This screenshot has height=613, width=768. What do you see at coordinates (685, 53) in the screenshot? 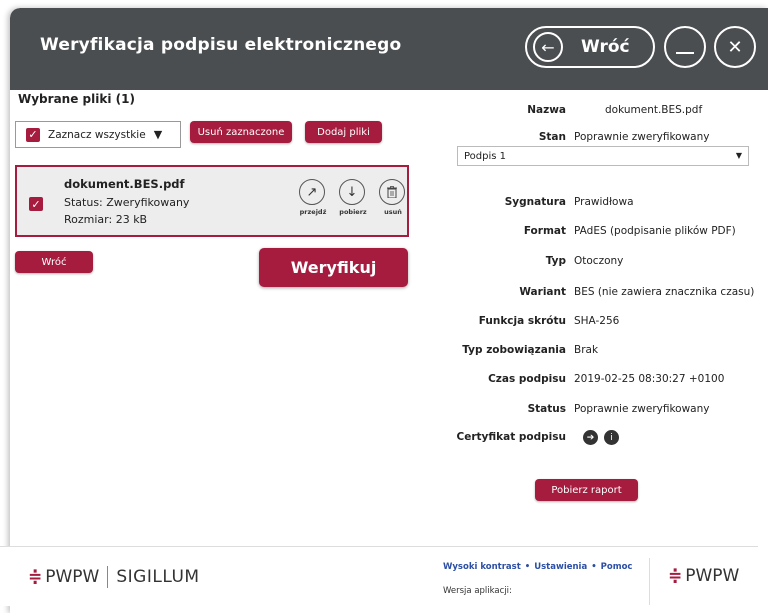
I see `minimize-icon` at bounding box center [685, 53].